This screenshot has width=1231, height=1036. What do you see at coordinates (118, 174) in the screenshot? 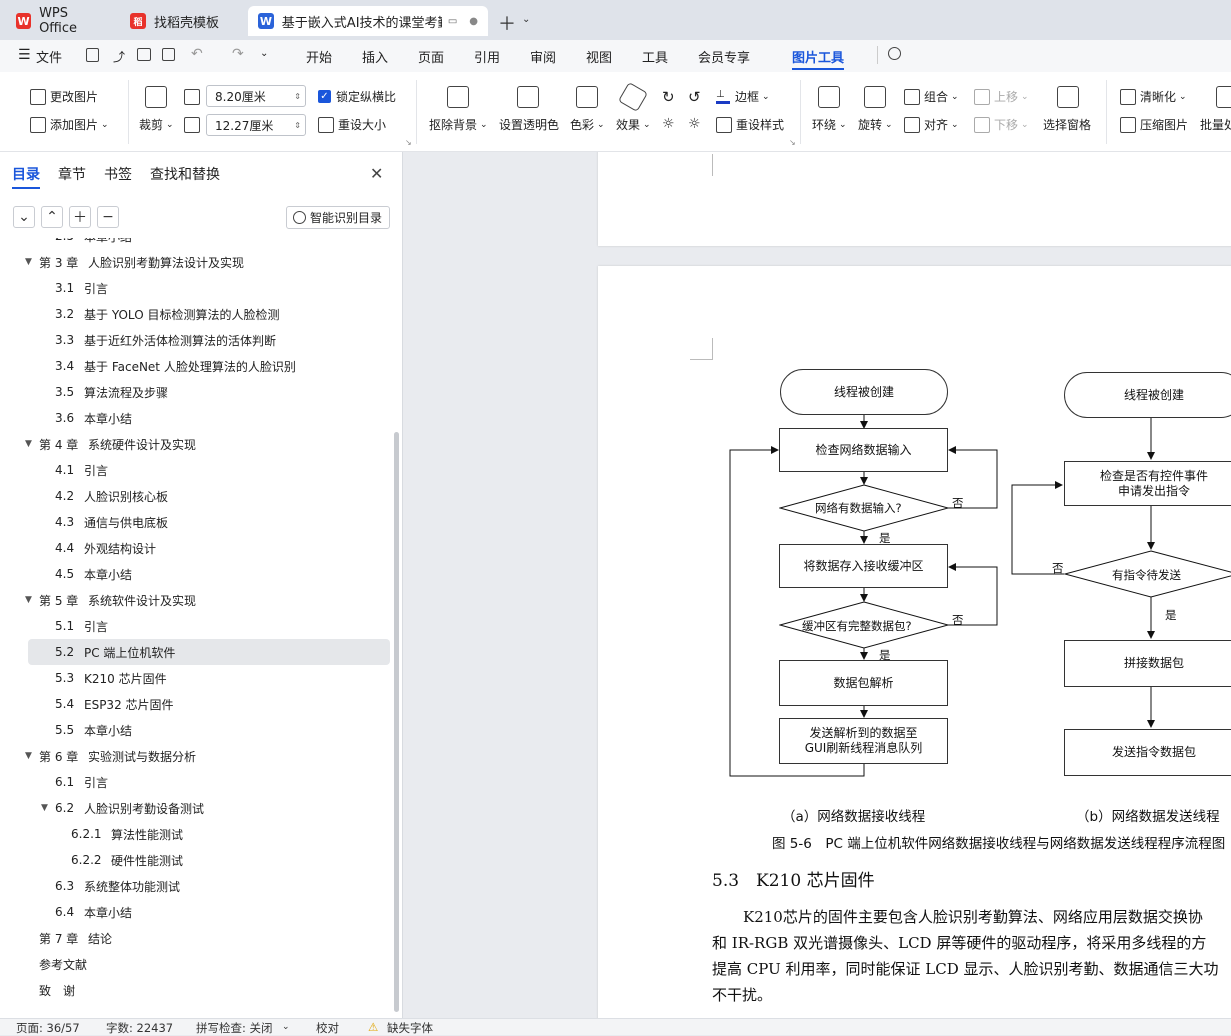
I see `tab-bookmarks: 书签` at bounding box center [118, 174].